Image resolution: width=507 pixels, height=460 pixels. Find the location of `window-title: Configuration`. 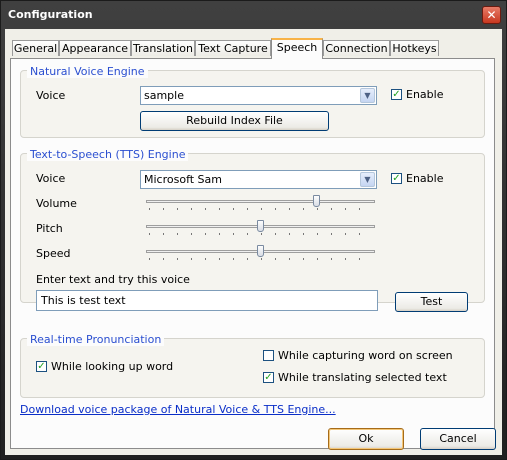

window-title: Configuration is located at coordinates (50, 14).